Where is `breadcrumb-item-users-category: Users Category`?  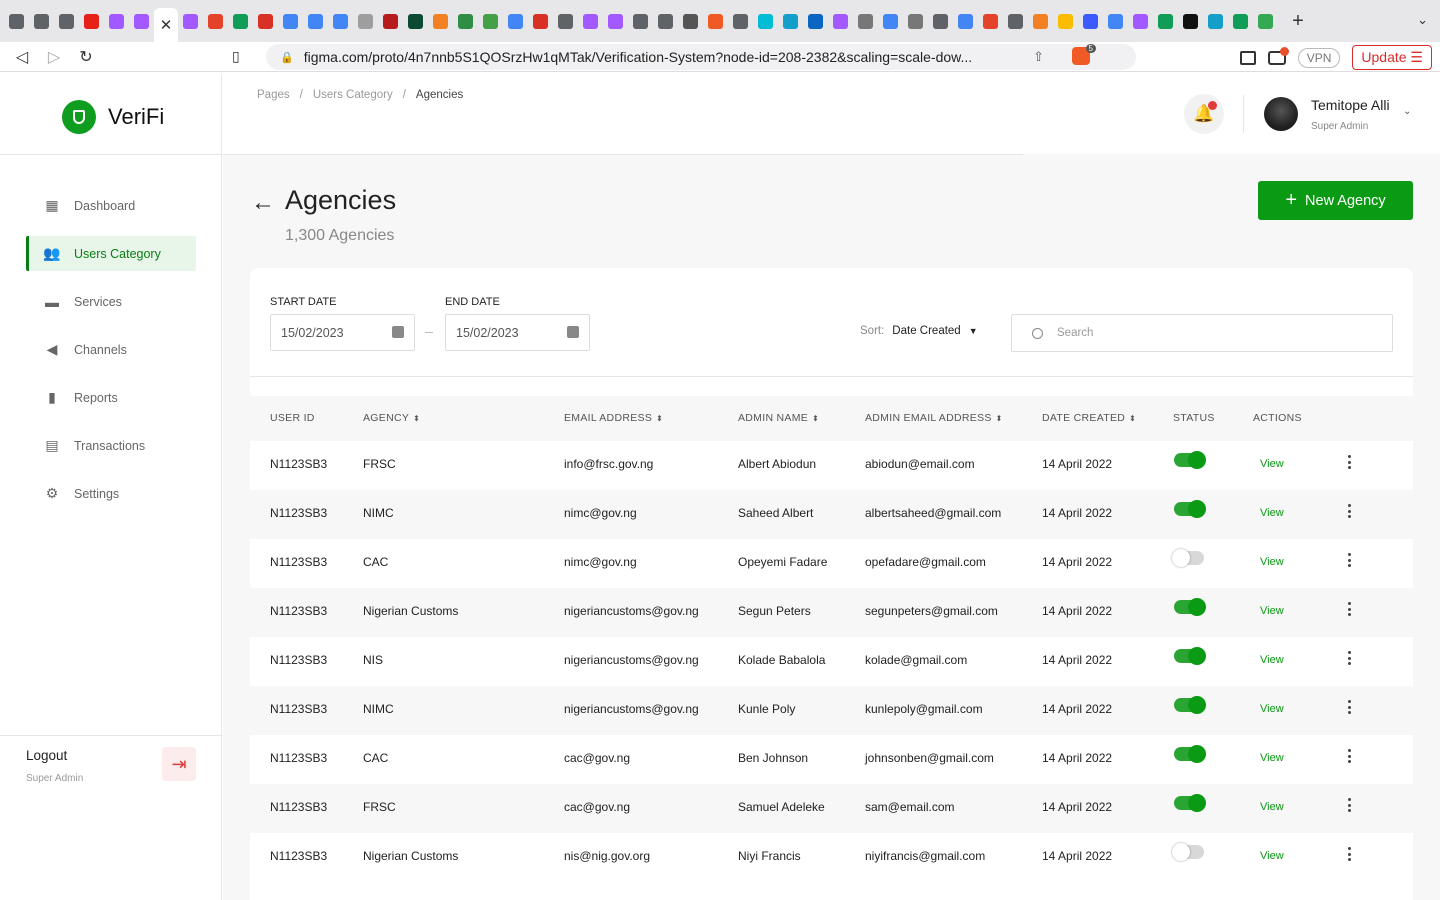 breadcrumb-item-users-category: Users Category is located at coordinates (353, 95).